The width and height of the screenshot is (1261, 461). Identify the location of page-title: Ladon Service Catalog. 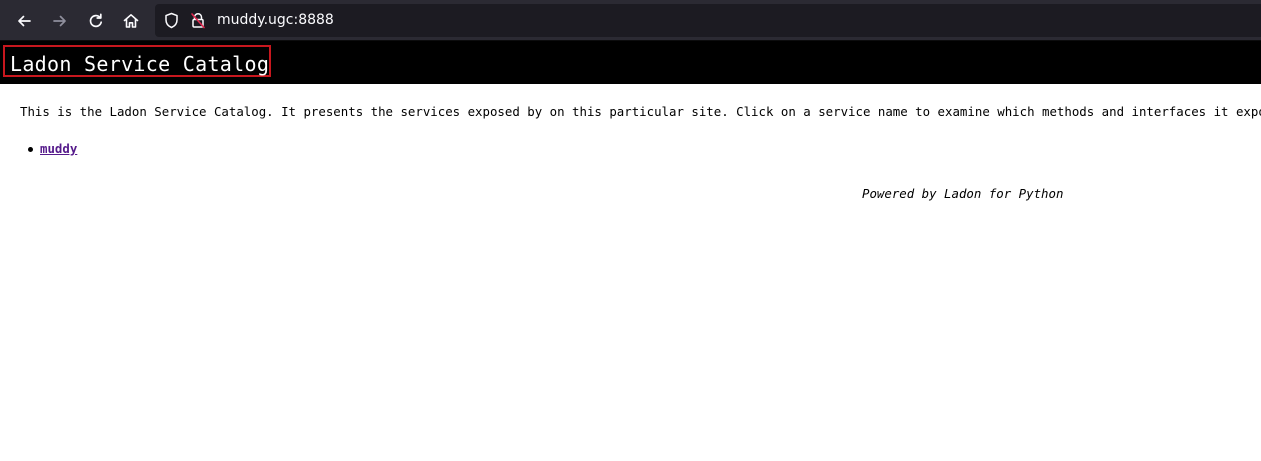
(140, 64).